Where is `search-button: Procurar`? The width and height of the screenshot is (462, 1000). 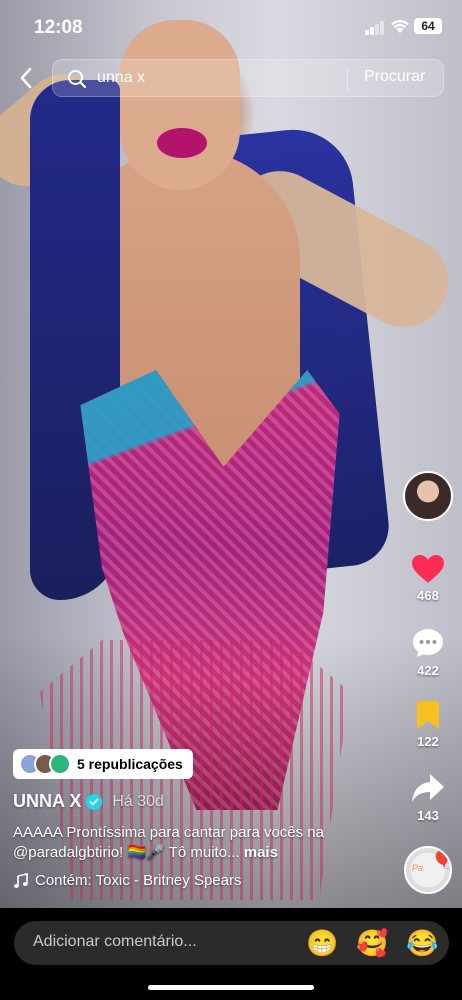 search-button: Procurar is located at coordinates (394, 77).